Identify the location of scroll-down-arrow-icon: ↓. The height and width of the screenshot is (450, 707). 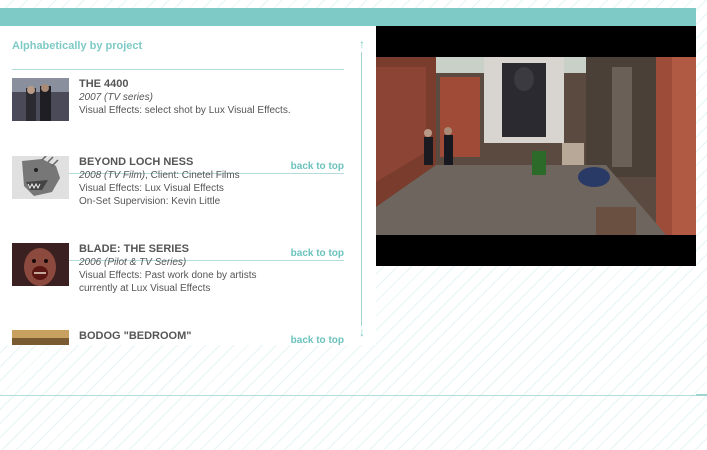
(362, 332).